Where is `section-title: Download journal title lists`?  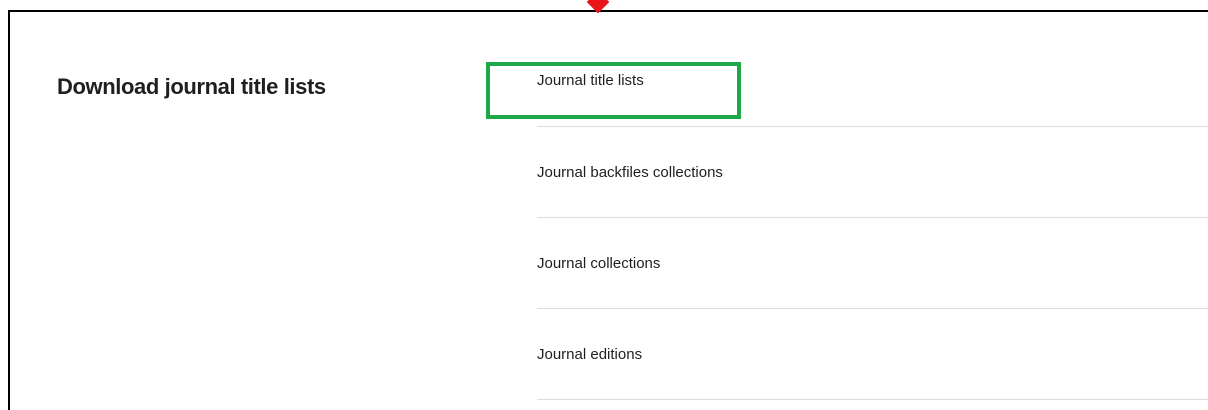 section-title: Download journal title lists is located at coordinates (191, 86).